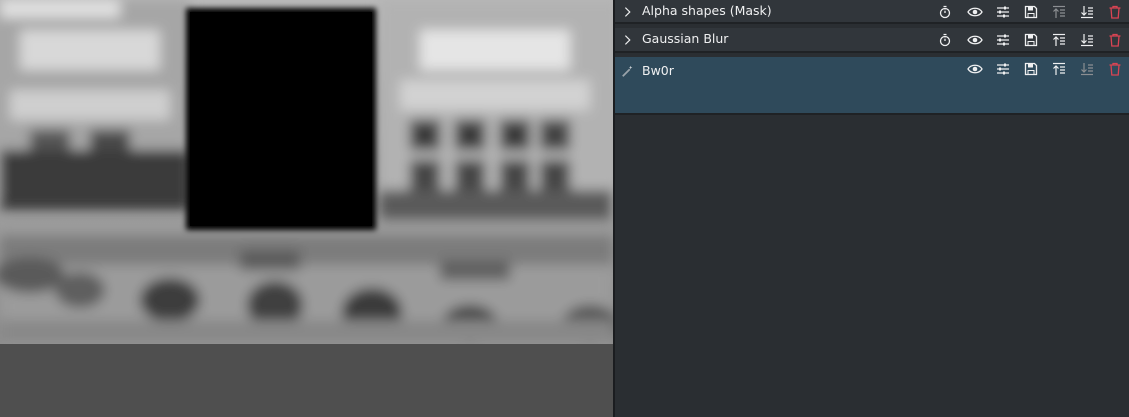  What do you see at coordinates (872, 86) in the screenshot?
I see `effect-row-bw0r: Bw0r` at bounding box center [872, 86].